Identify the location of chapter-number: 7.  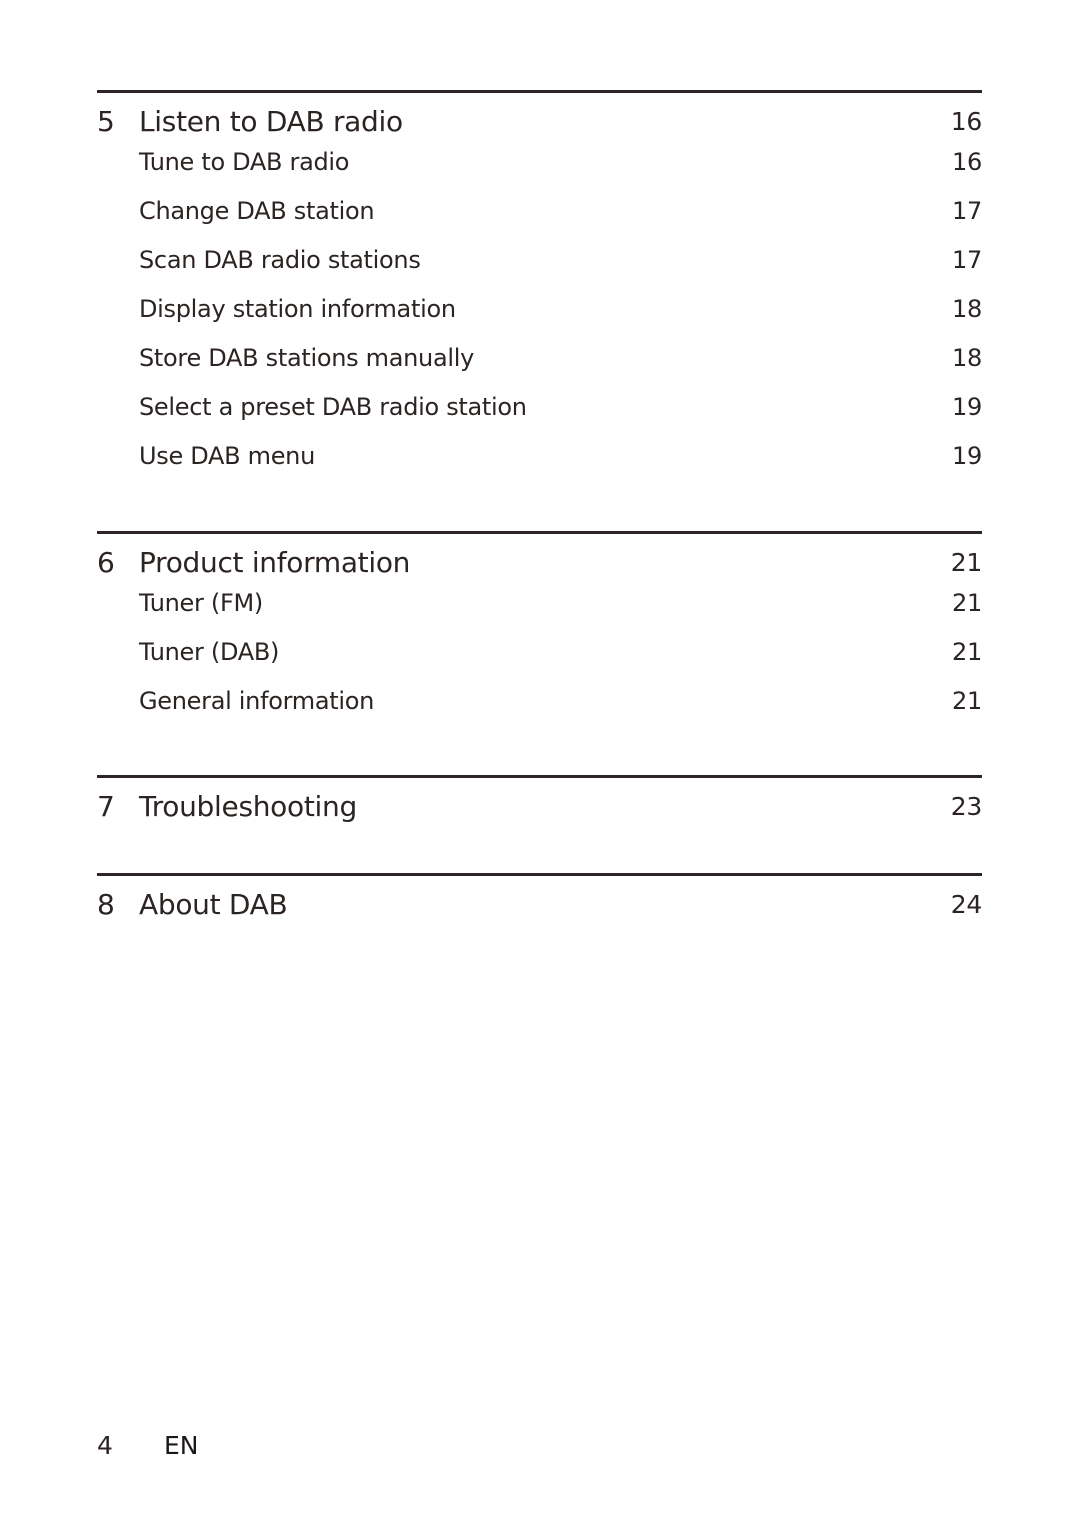
(106, 806).